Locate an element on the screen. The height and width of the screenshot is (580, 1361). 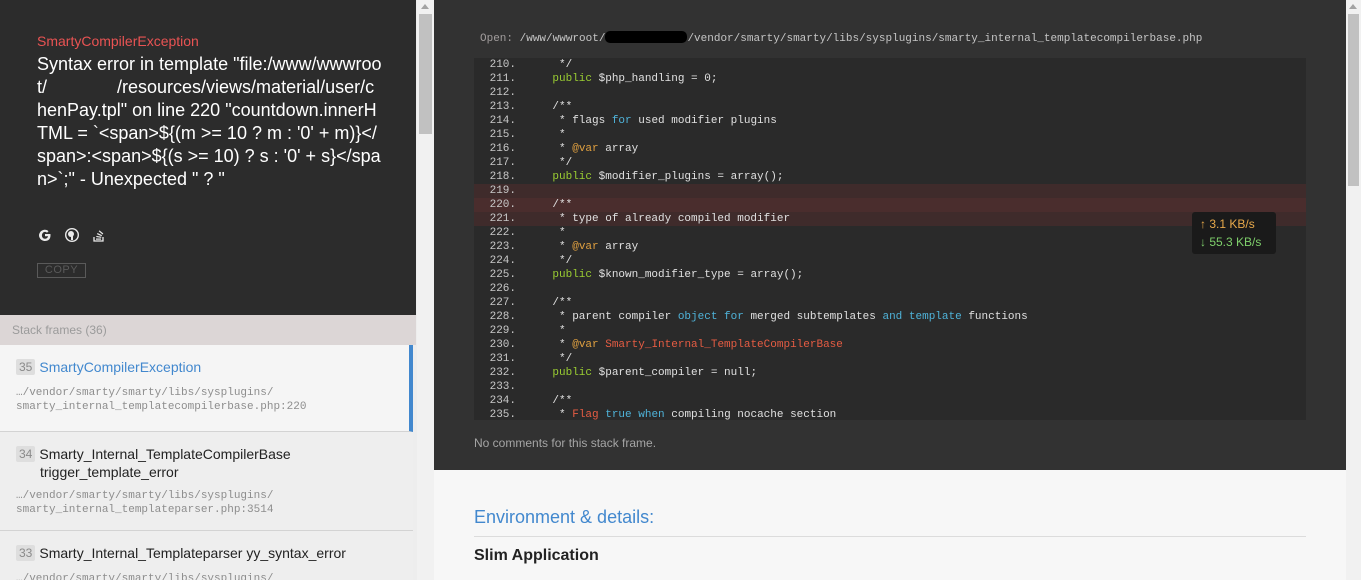
code-line: 234. /** is located at coordinates (890, 401).